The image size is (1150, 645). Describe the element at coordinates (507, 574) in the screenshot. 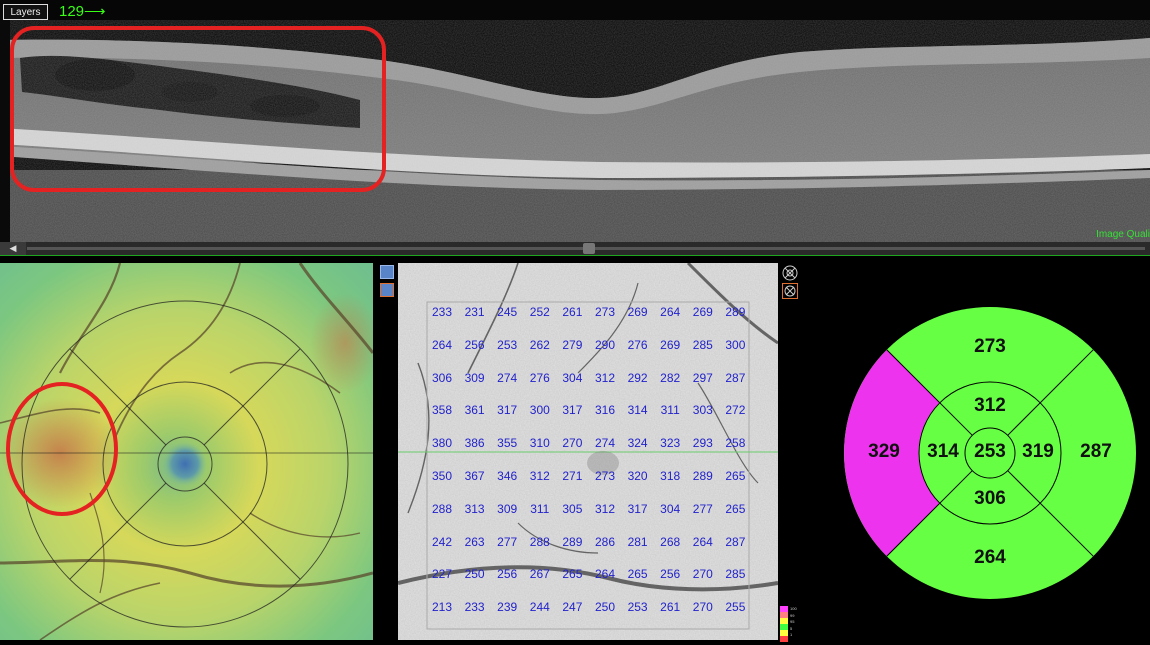

I see `grid-cell-value: 256` at that location.